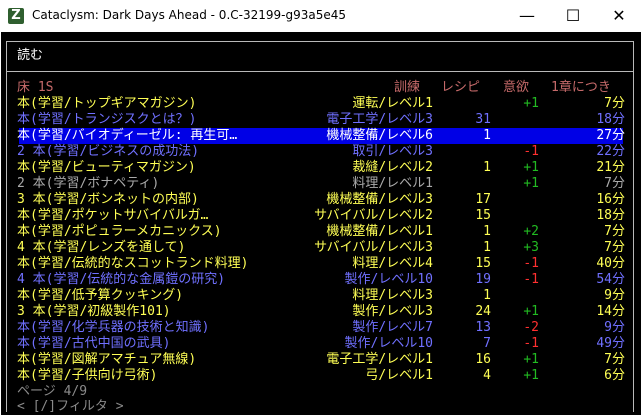  I want to click on book-name: 本(学習/ポピュラーメカニックス), so click(119, 231).